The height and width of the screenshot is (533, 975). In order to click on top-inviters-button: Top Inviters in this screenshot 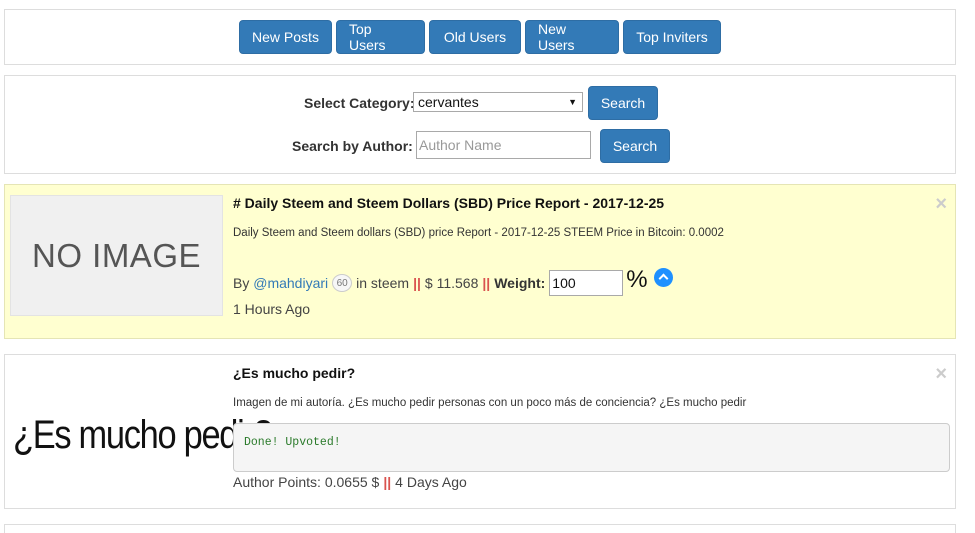, I will do `click(672, 37)`.